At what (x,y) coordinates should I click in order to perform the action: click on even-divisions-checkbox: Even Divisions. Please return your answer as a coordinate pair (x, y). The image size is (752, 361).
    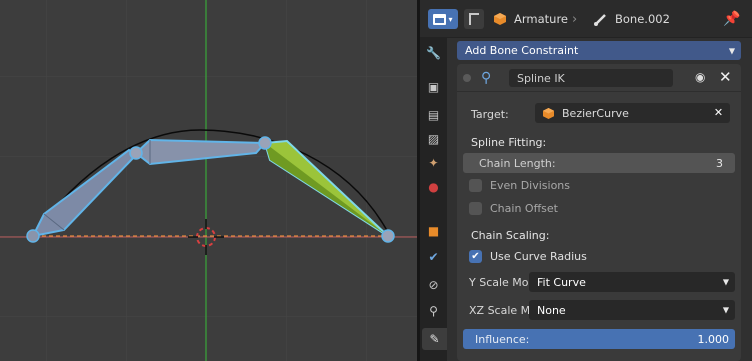
    Looking at the image, I should click on (519, 185).